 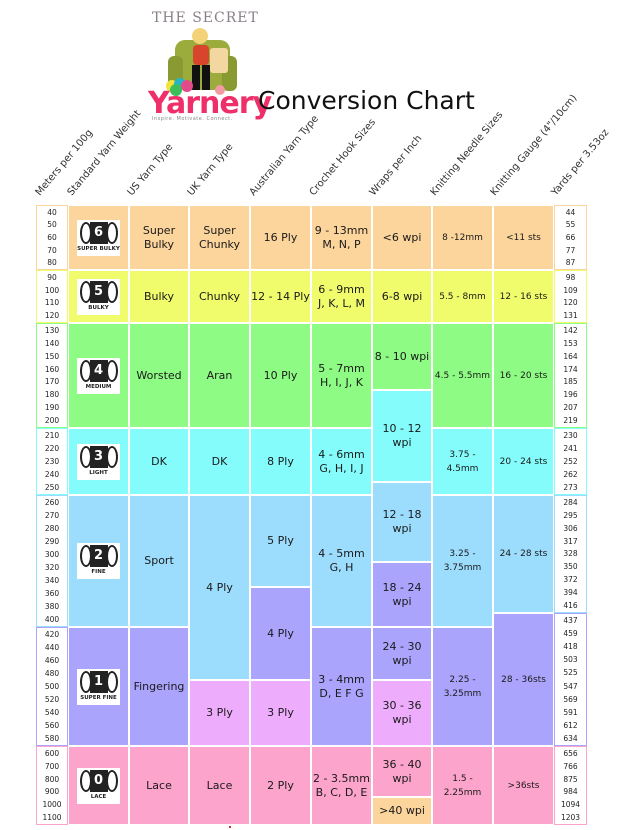 What do you see at coordinates (52, 515) in the screenshot?
I see `meters-list-value: 270` at bounding box center [52, 515].